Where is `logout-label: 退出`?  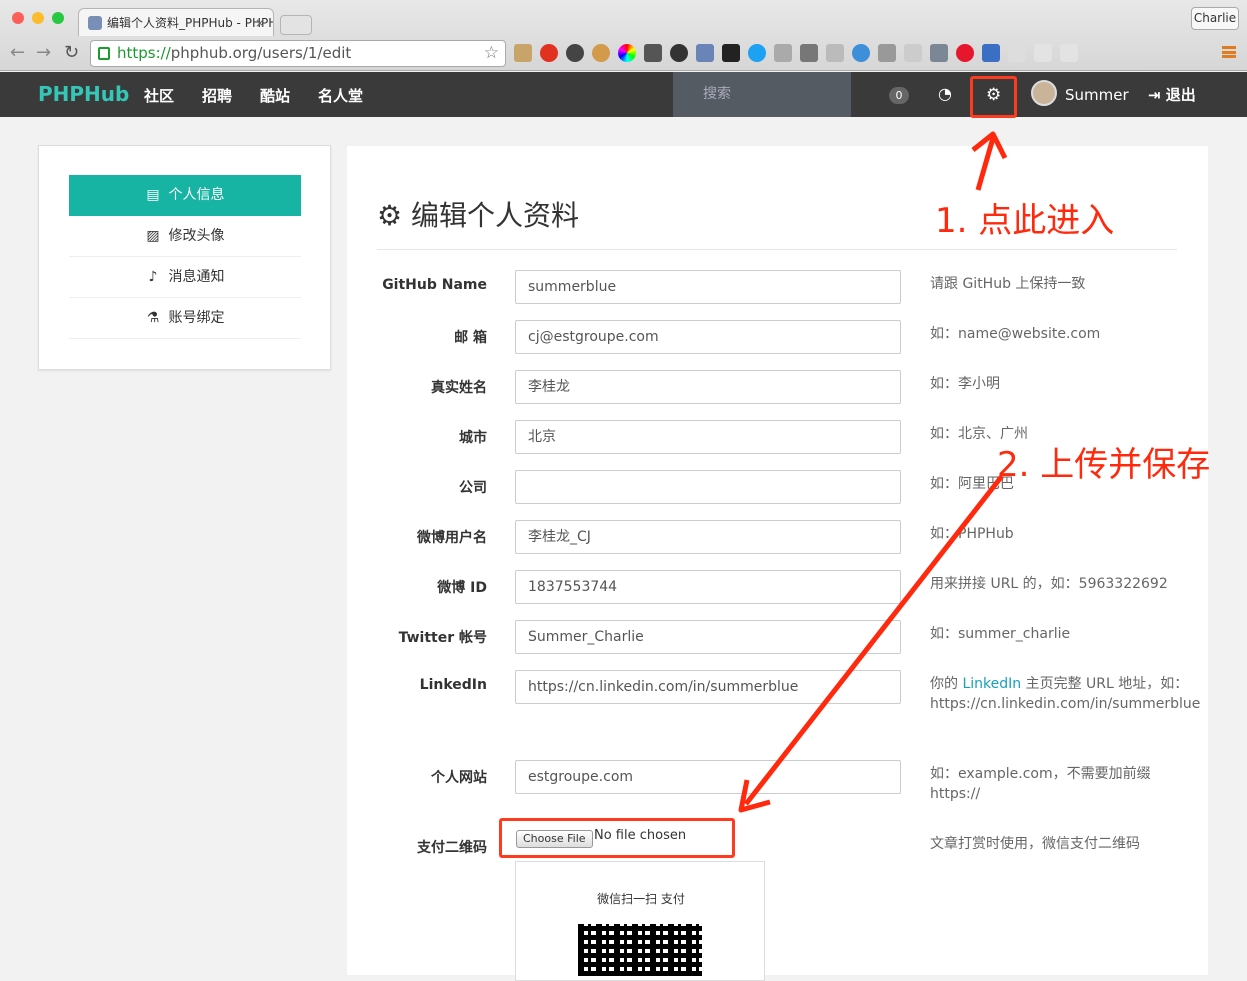
logout-label: 退出 is located at coordinates (1180, 95).